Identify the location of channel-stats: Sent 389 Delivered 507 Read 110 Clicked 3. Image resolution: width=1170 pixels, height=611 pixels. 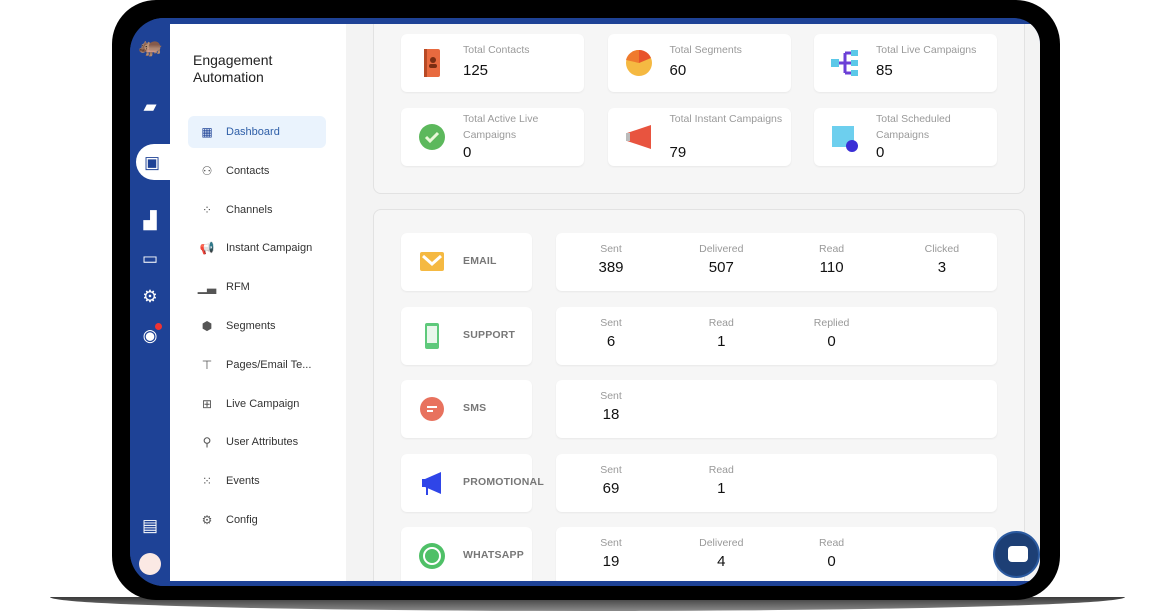
(776, 262).